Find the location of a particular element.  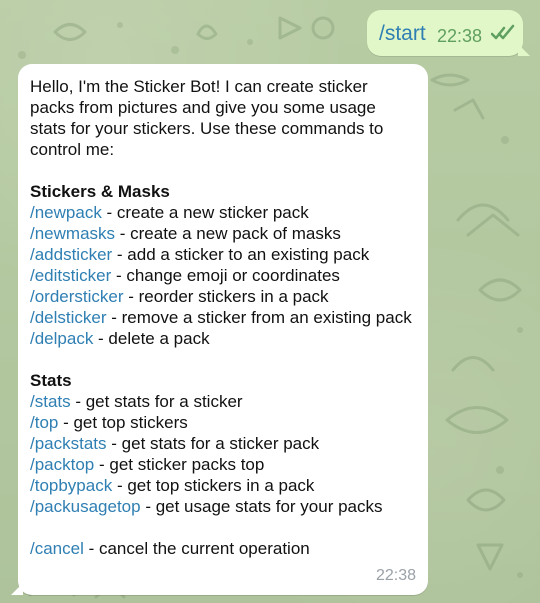

double-check-icon is located at coordinates (502, 33).